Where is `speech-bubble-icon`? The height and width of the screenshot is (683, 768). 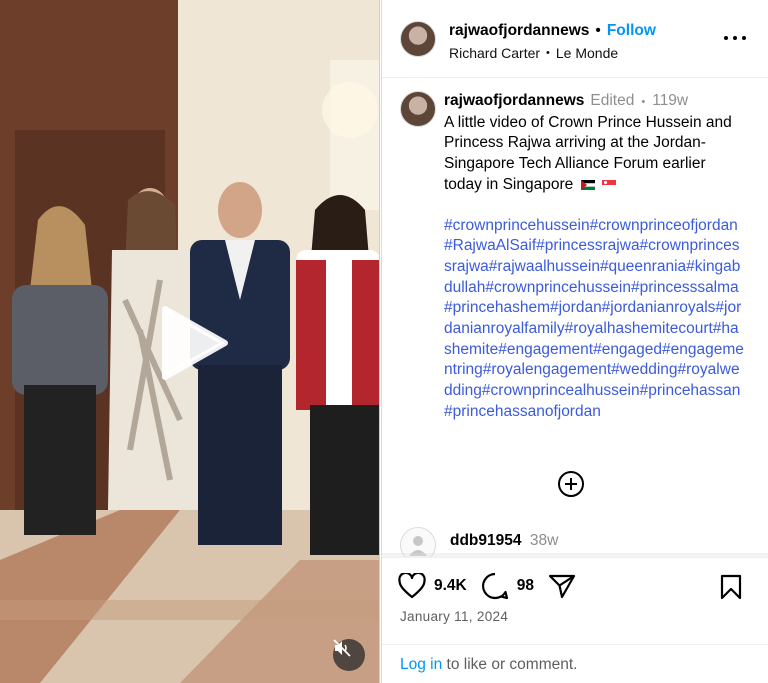
speech-bubble-icon is located at coordinates (495, 586).